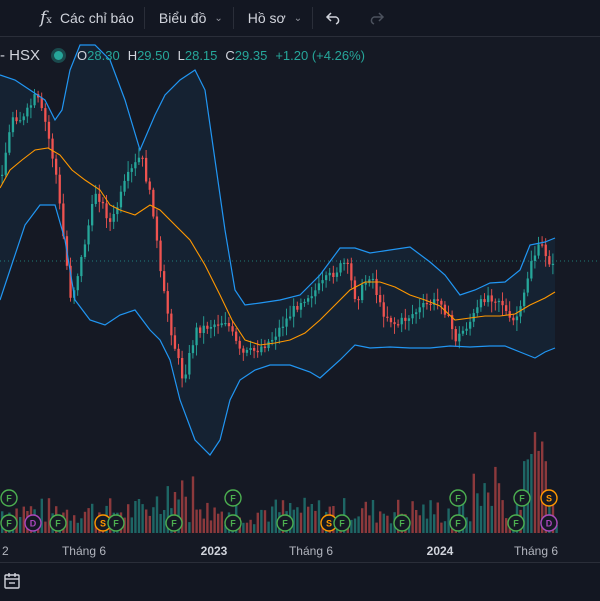 The height and width of the screenshot is (601, 600). What do you see at coordinates (20, 55) in the screenshot?
I see `symbol-name: - HSX` at bounding box center [20, 55].